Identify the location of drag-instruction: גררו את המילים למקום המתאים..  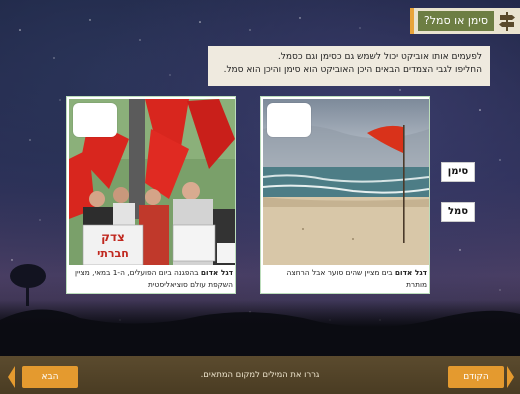
(260, 374).